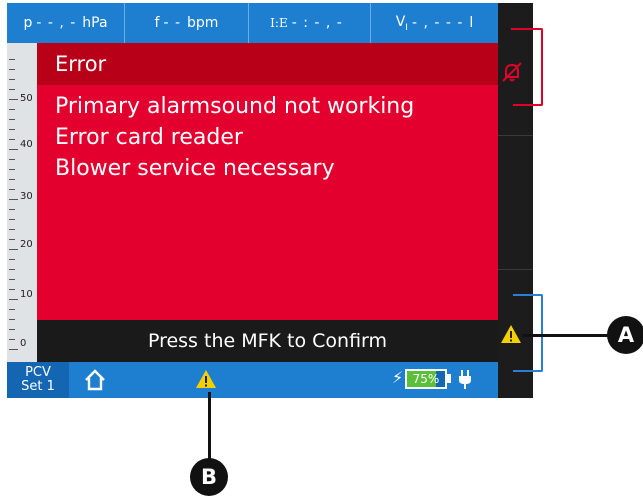  What do you see at coordinates (28, 23) in the screenshot?
I see `pressure-param: p` at bounding box center [28, 23].